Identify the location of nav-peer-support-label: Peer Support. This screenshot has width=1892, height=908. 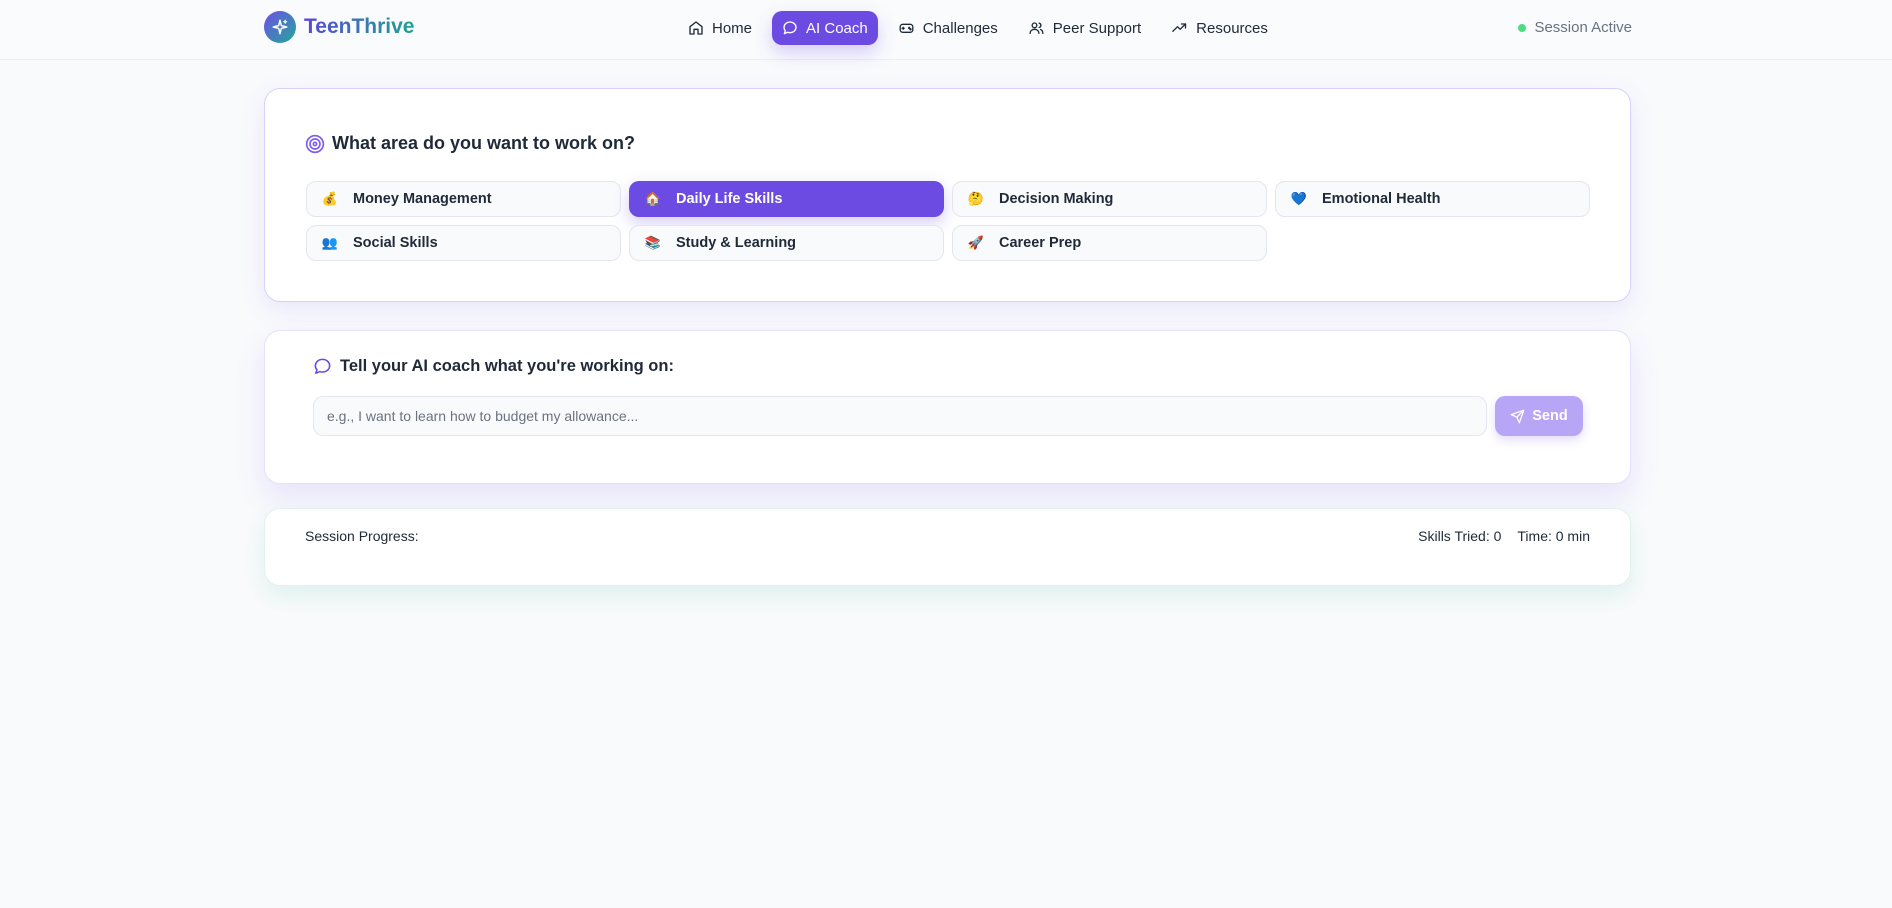
(1097, 28).